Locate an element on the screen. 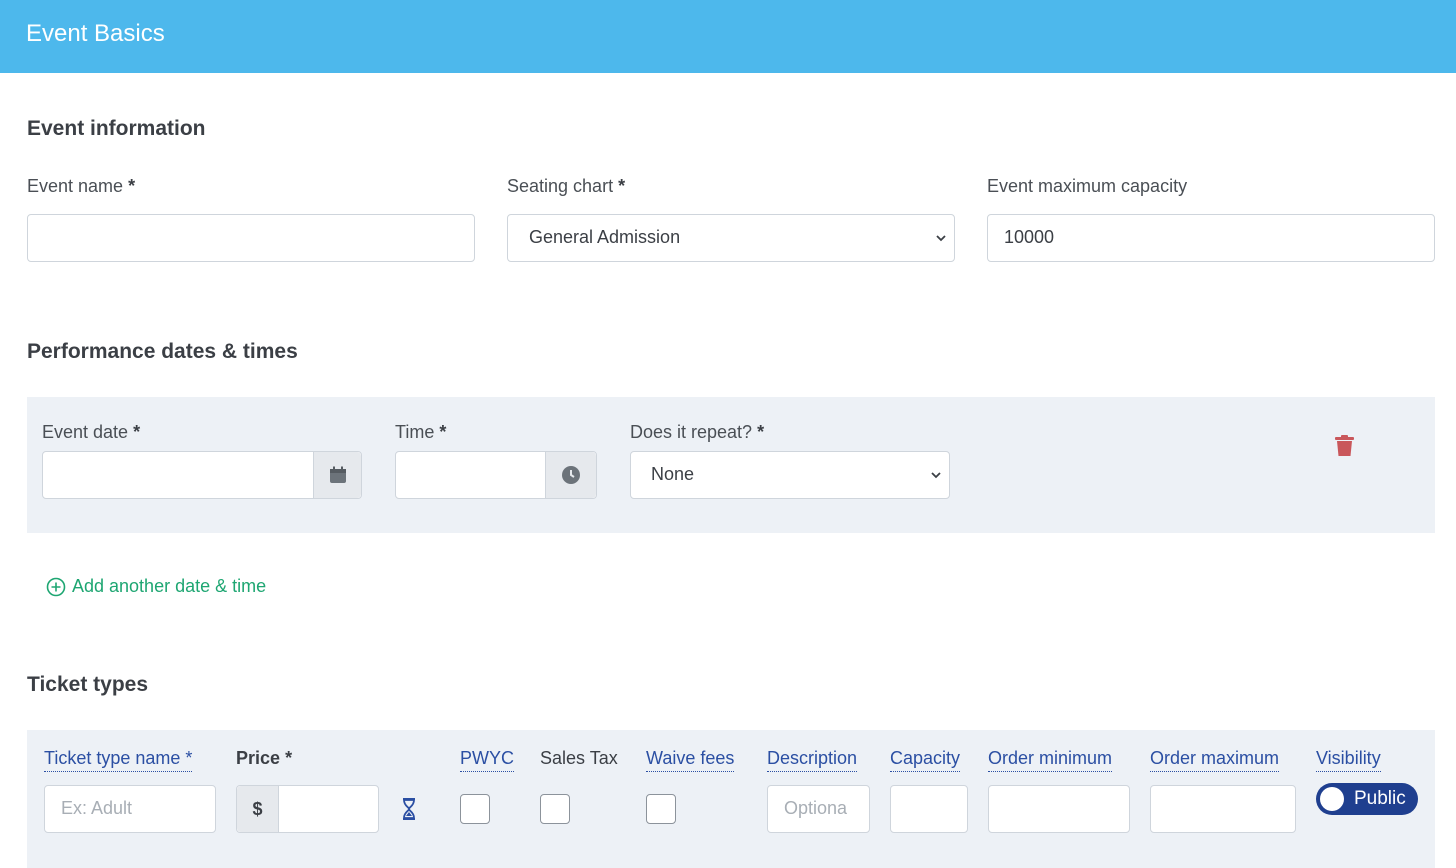  calendar-icon is located at coordinates (337, 474).